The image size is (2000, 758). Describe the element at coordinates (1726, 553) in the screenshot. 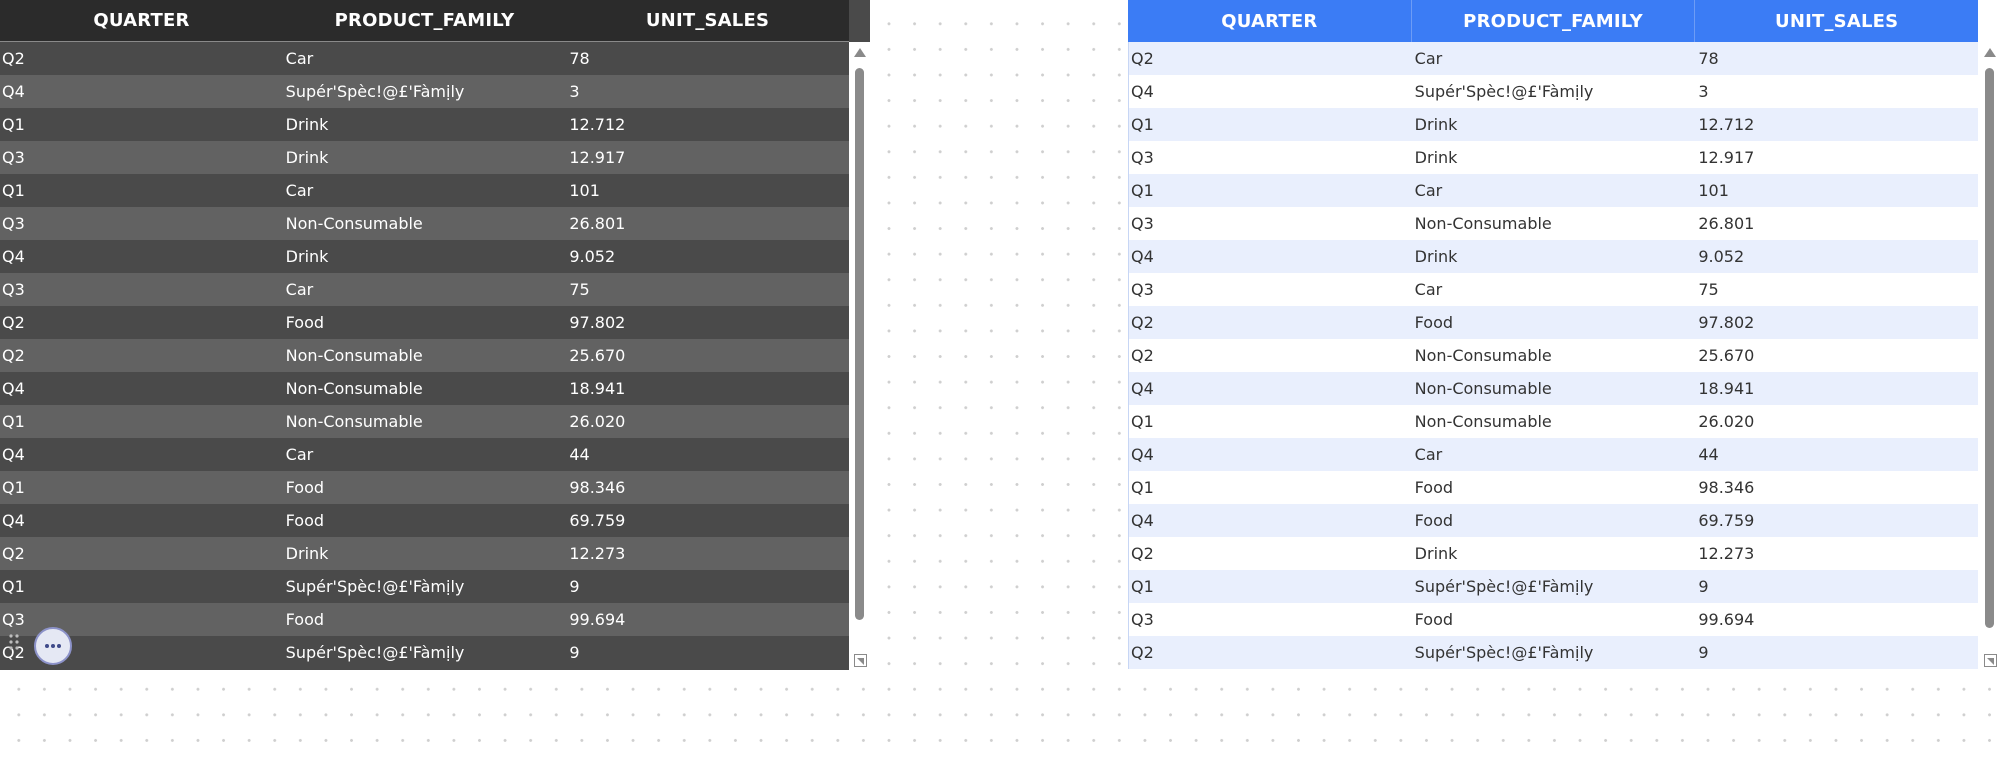

I see `cell-unit-sales: 12.273` at that location.